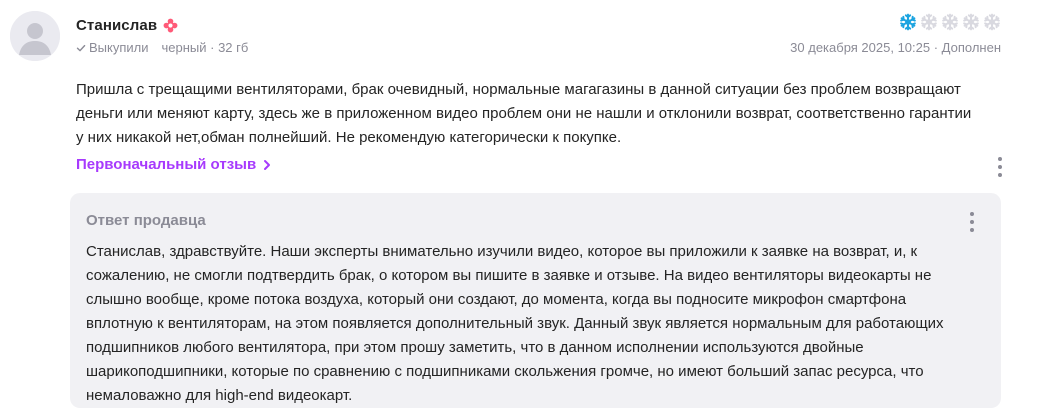 The image size is (1037, 415). I want to click on user-avatar-icon, so click(35, 36).